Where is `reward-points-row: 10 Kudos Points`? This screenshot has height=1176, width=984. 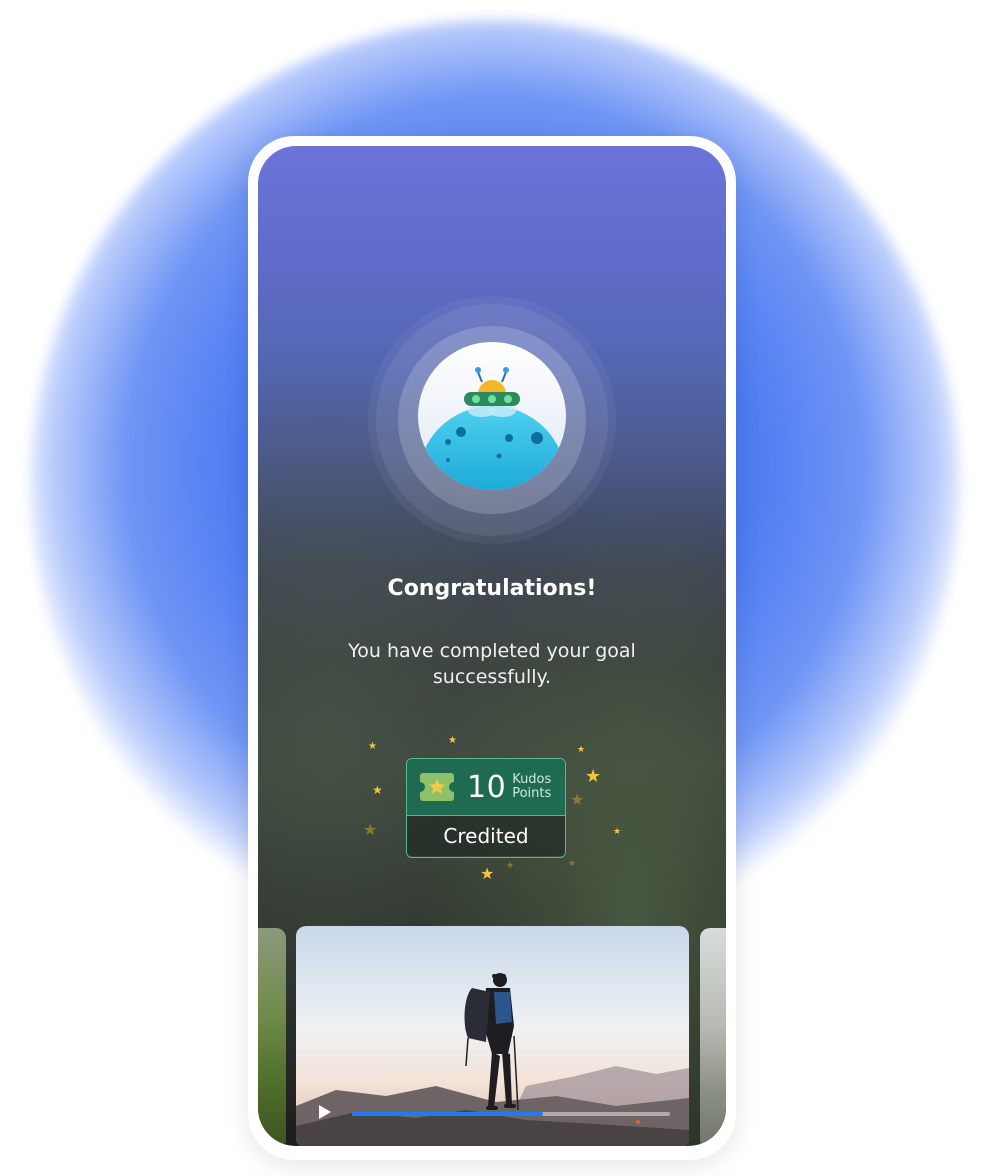
reward-points-row: 10 Kudos Points is located at coordinates (486, 787).